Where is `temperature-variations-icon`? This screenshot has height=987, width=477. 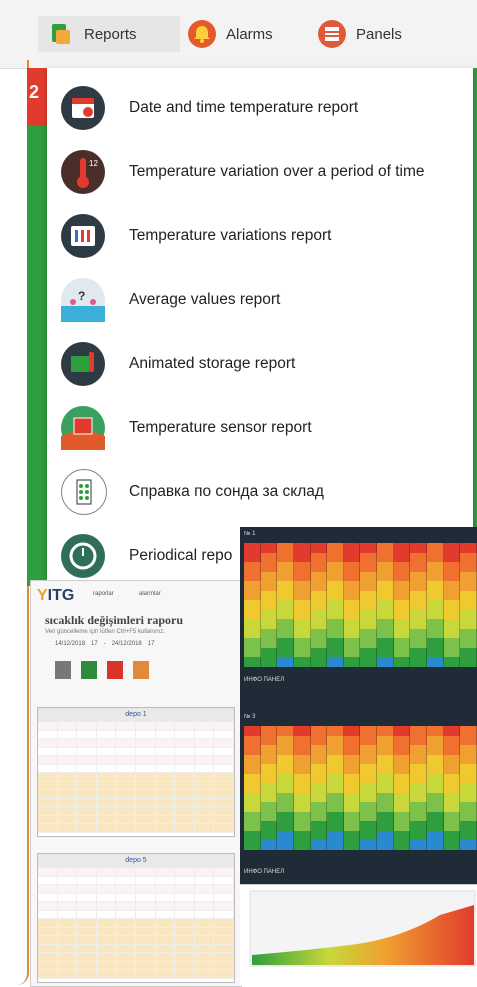 temperature-variations-icon is located at coordinates (83, 236).